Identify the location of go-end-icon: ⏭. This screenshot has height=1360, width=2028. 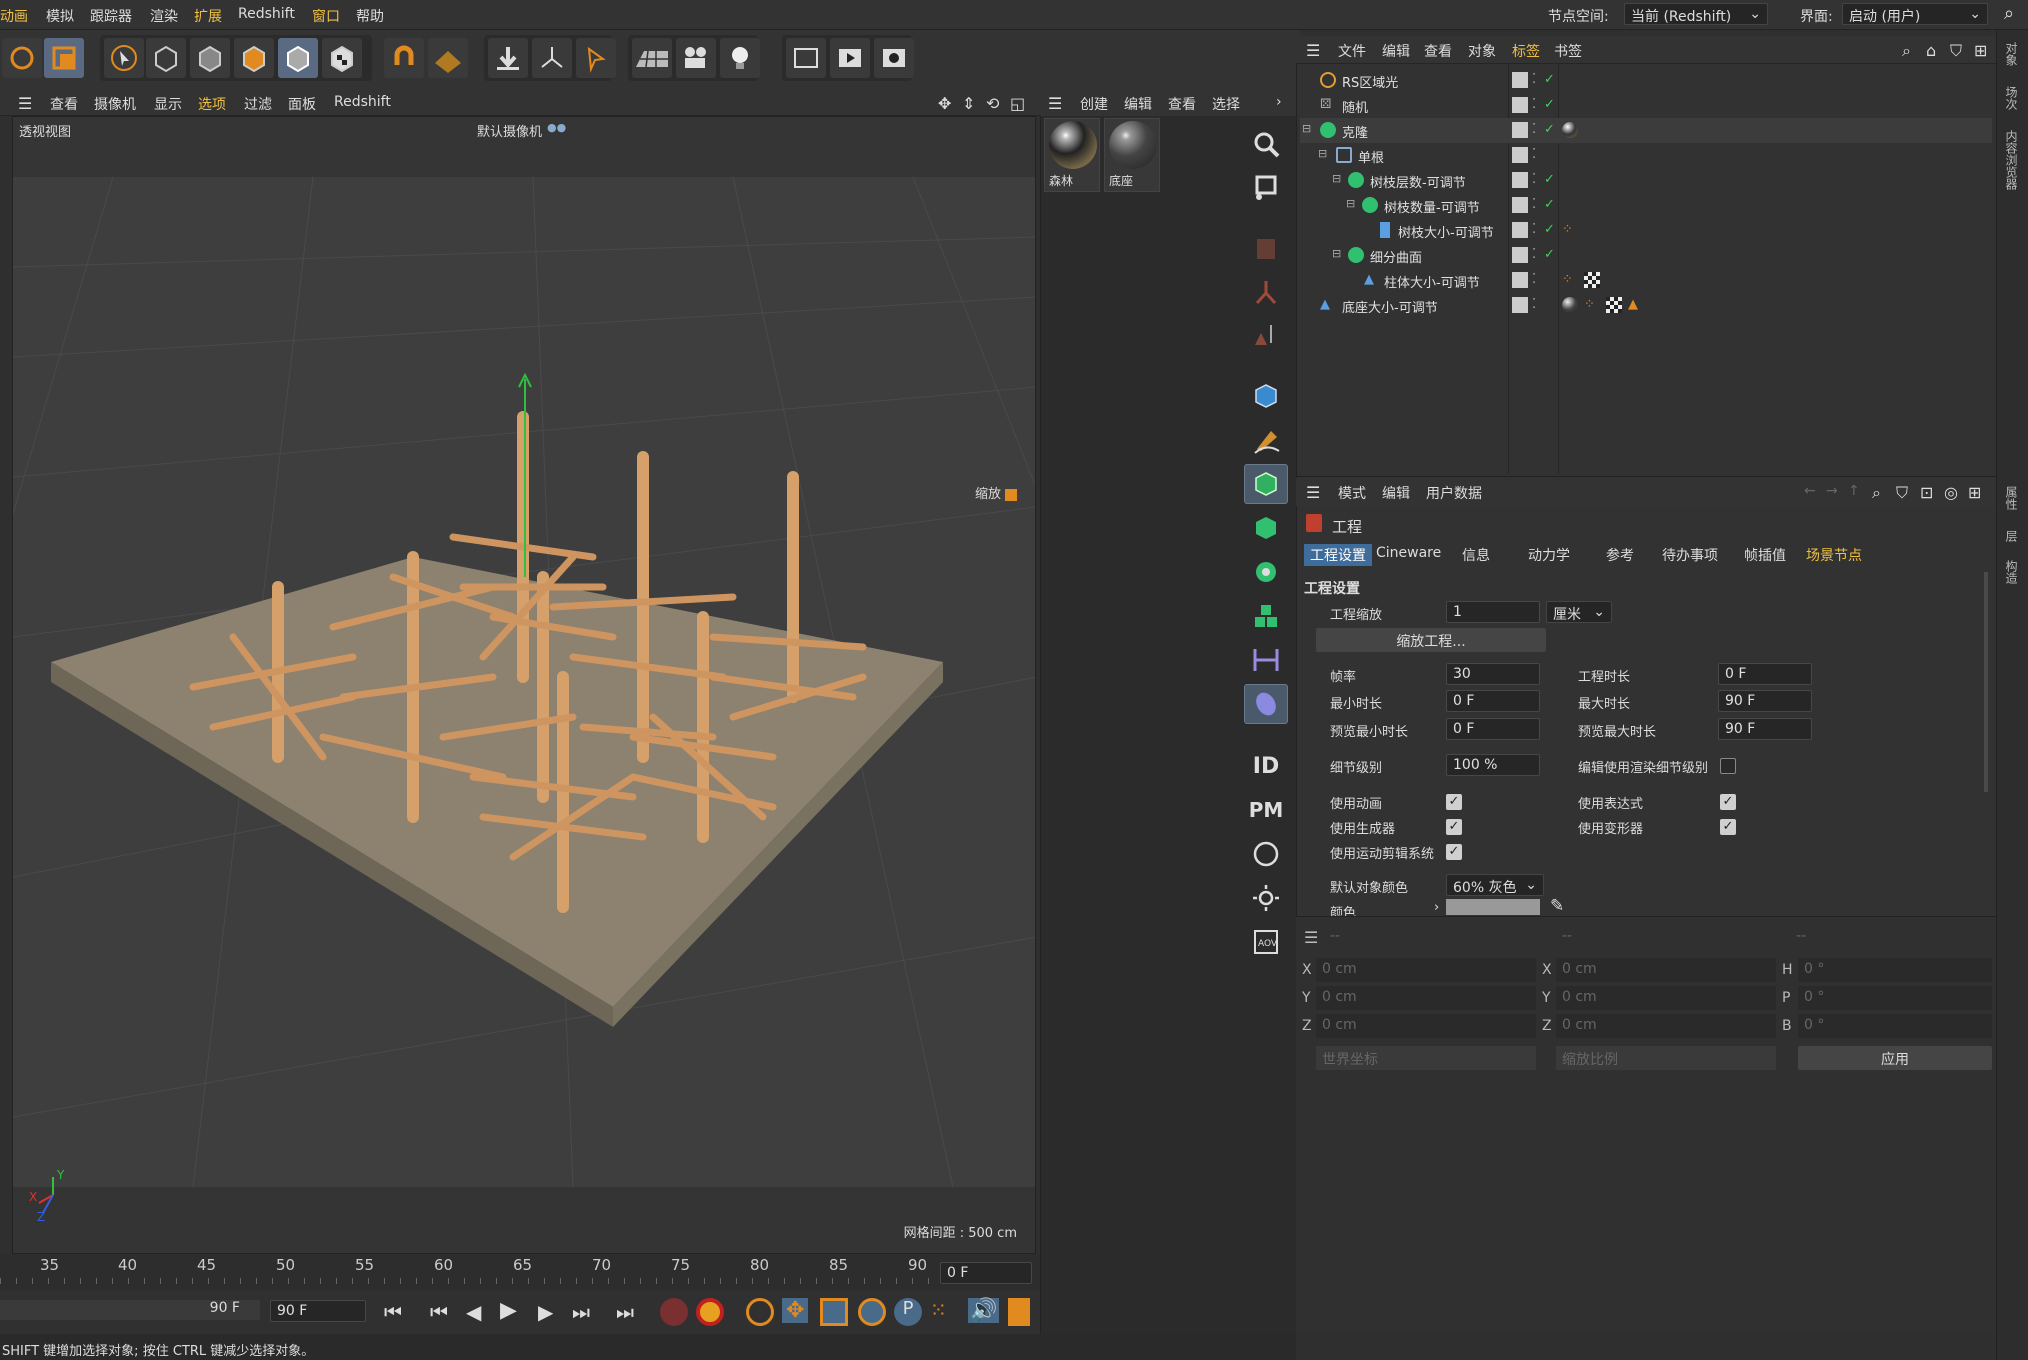
(625, 1312).